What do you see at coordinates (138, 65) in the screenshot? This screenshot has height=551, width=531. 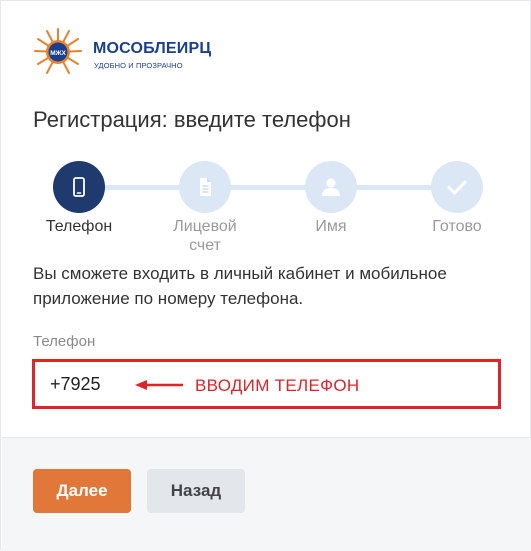 I see `brand-tagline: УДОБНО И ПРОЗРАЧНО` at bounding box center [138, 65].